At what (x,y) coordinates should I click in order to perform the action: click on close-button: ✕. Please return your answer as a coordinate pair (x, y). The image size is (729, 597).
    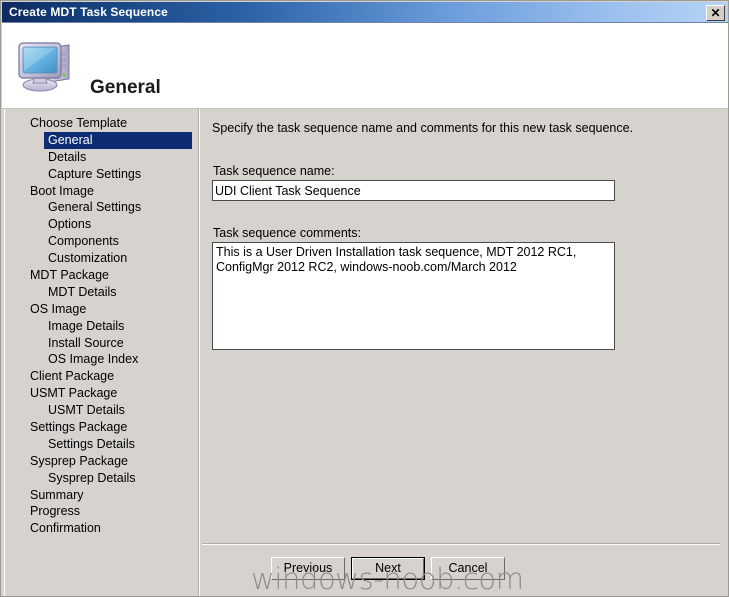
    Looking at the image, I should click on (715, 13).